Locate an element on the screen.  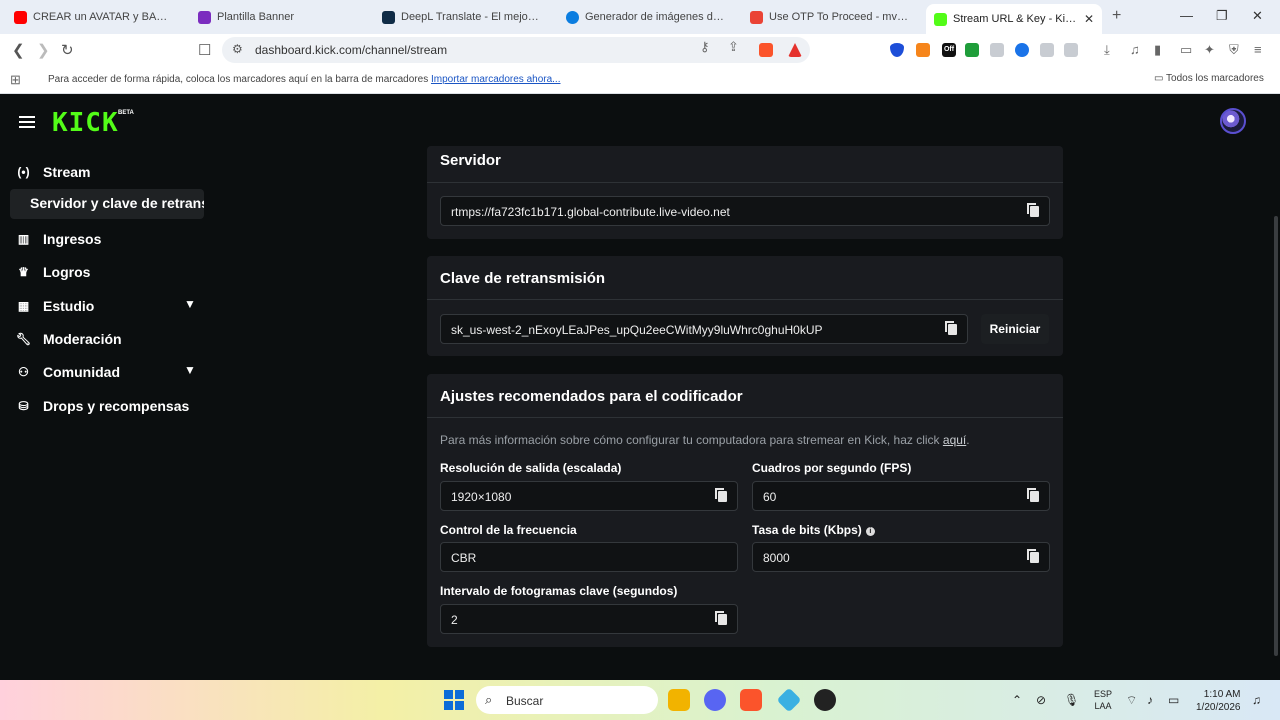
forward-button: ❯ is located at coordinates (43, 50).